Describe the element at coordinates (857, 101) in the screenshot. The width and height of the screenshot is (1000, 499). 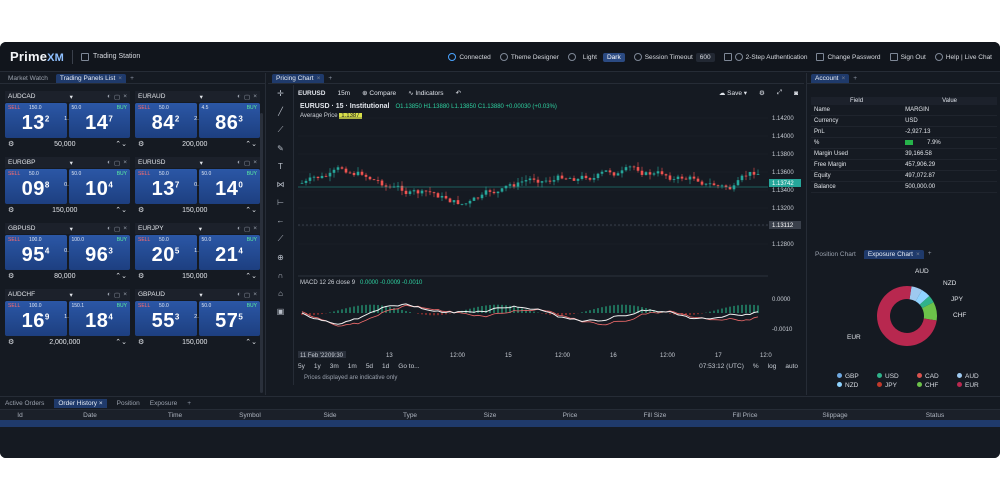
I see `column-header: Field` at that location.